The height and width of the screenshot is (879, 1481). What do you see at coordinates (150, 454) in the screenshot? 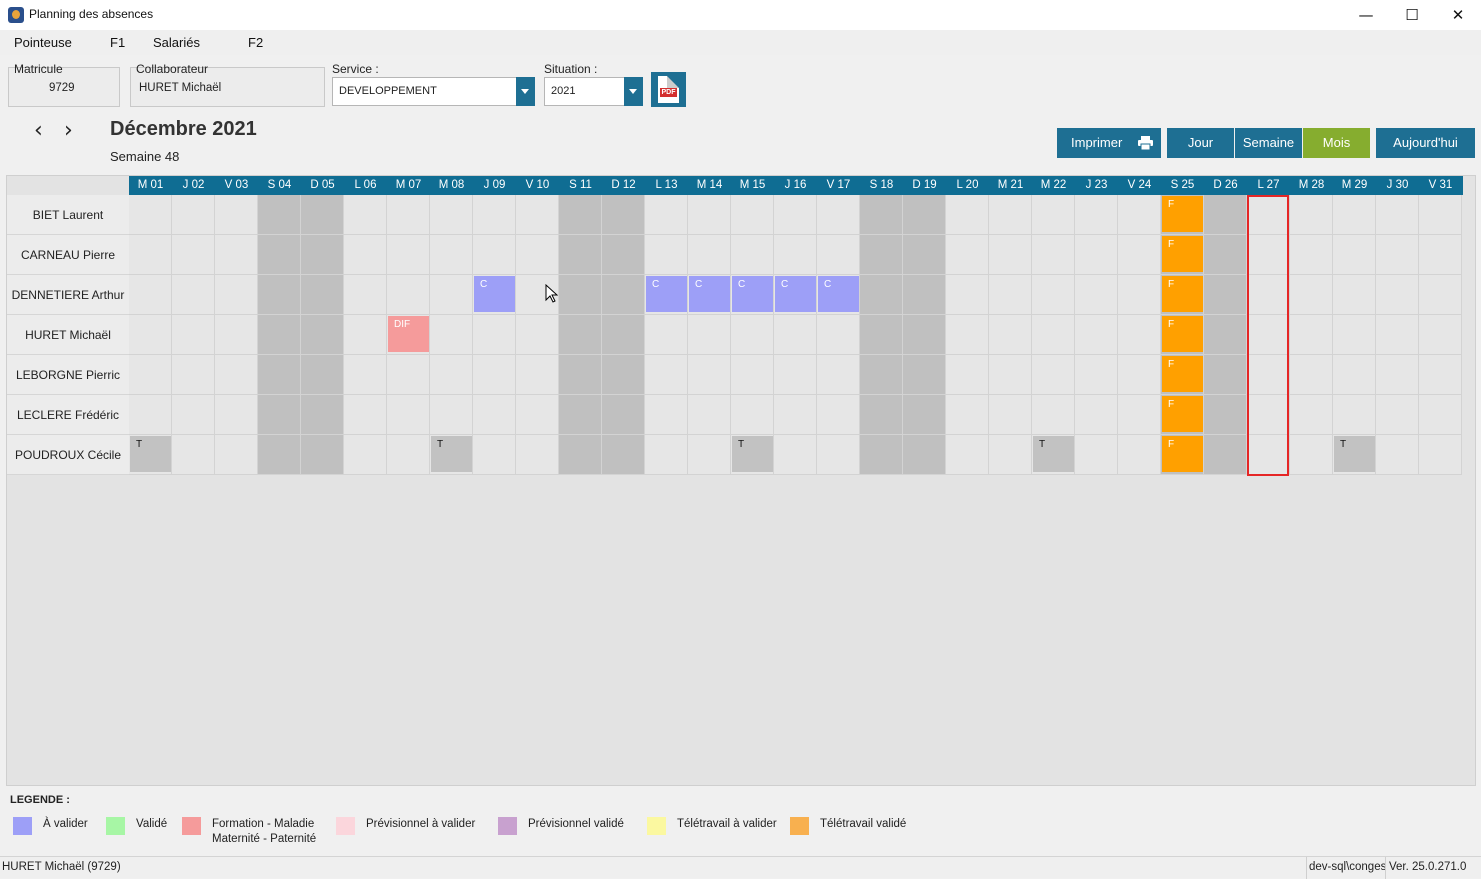
I see `absence-event: T` at bounding box center [150, 454].